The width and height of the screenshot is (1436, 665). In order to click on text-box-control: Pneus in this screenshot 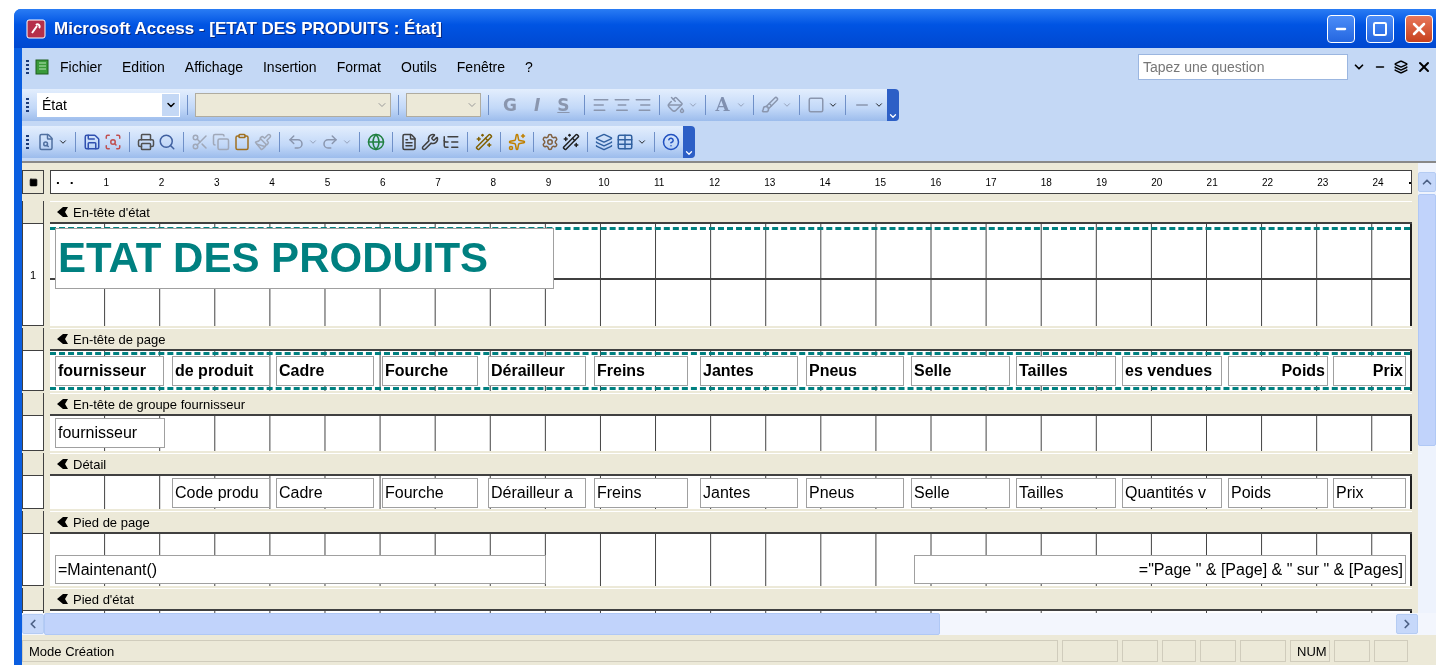, I will do `click(855, 493)`.